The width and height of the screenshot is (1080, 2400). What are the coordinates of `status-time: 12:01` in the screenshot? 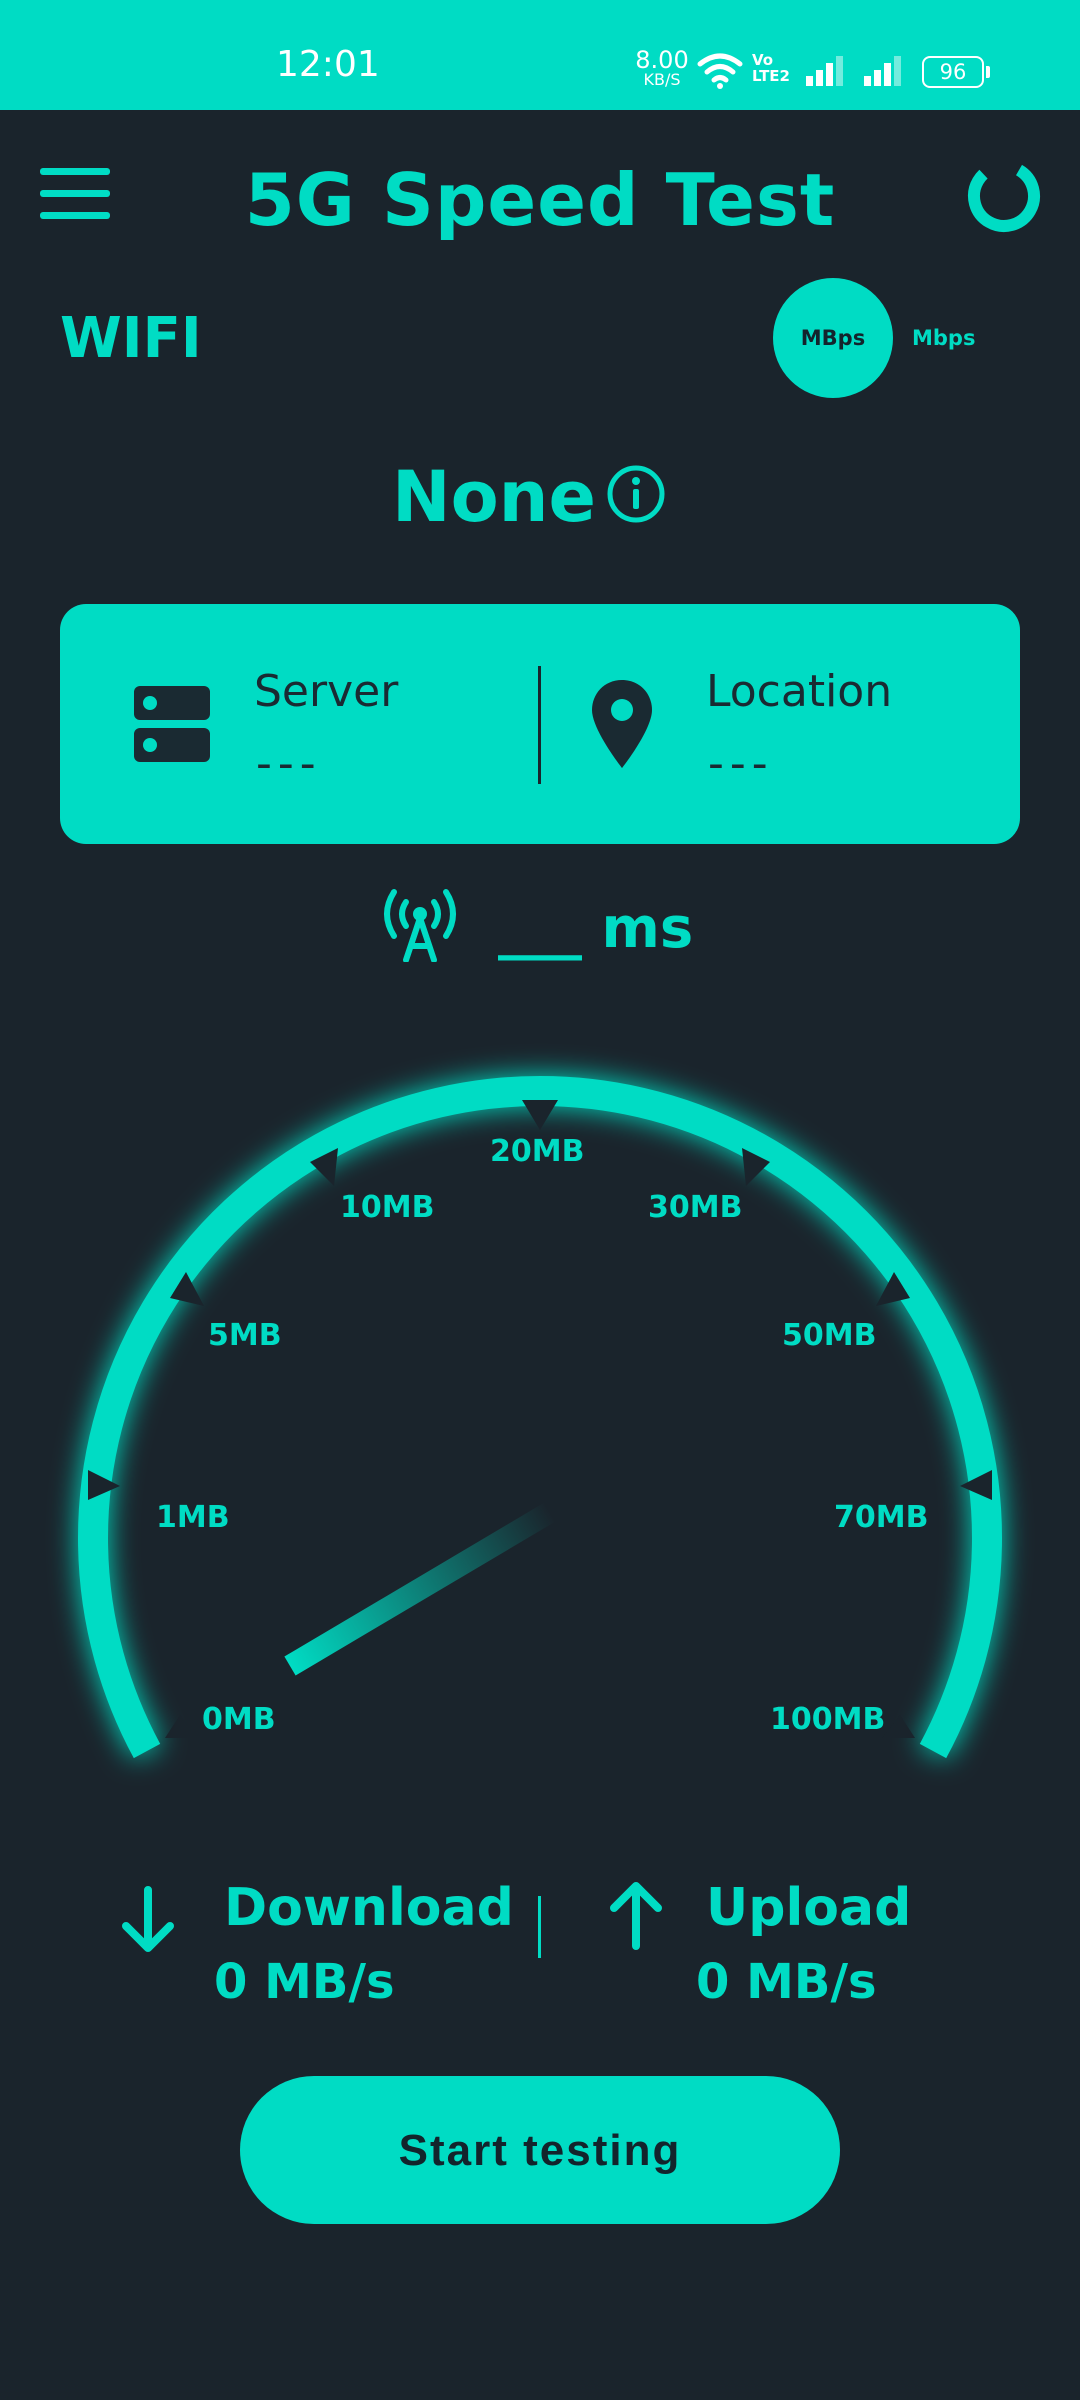 It's located at (328, 64).